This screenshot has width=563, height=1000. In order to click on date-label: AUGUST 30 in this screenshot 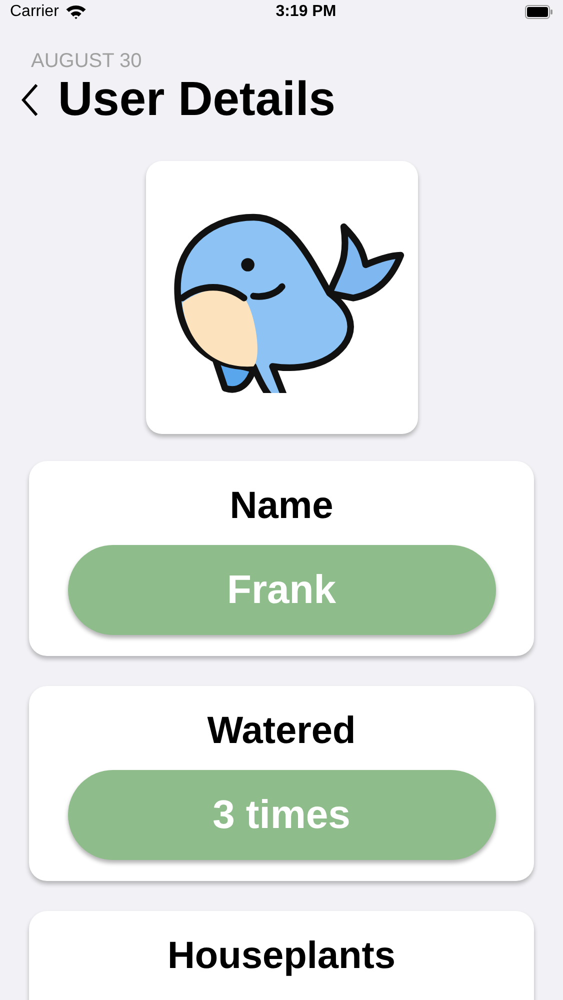, I will do `click(86, 61)`.